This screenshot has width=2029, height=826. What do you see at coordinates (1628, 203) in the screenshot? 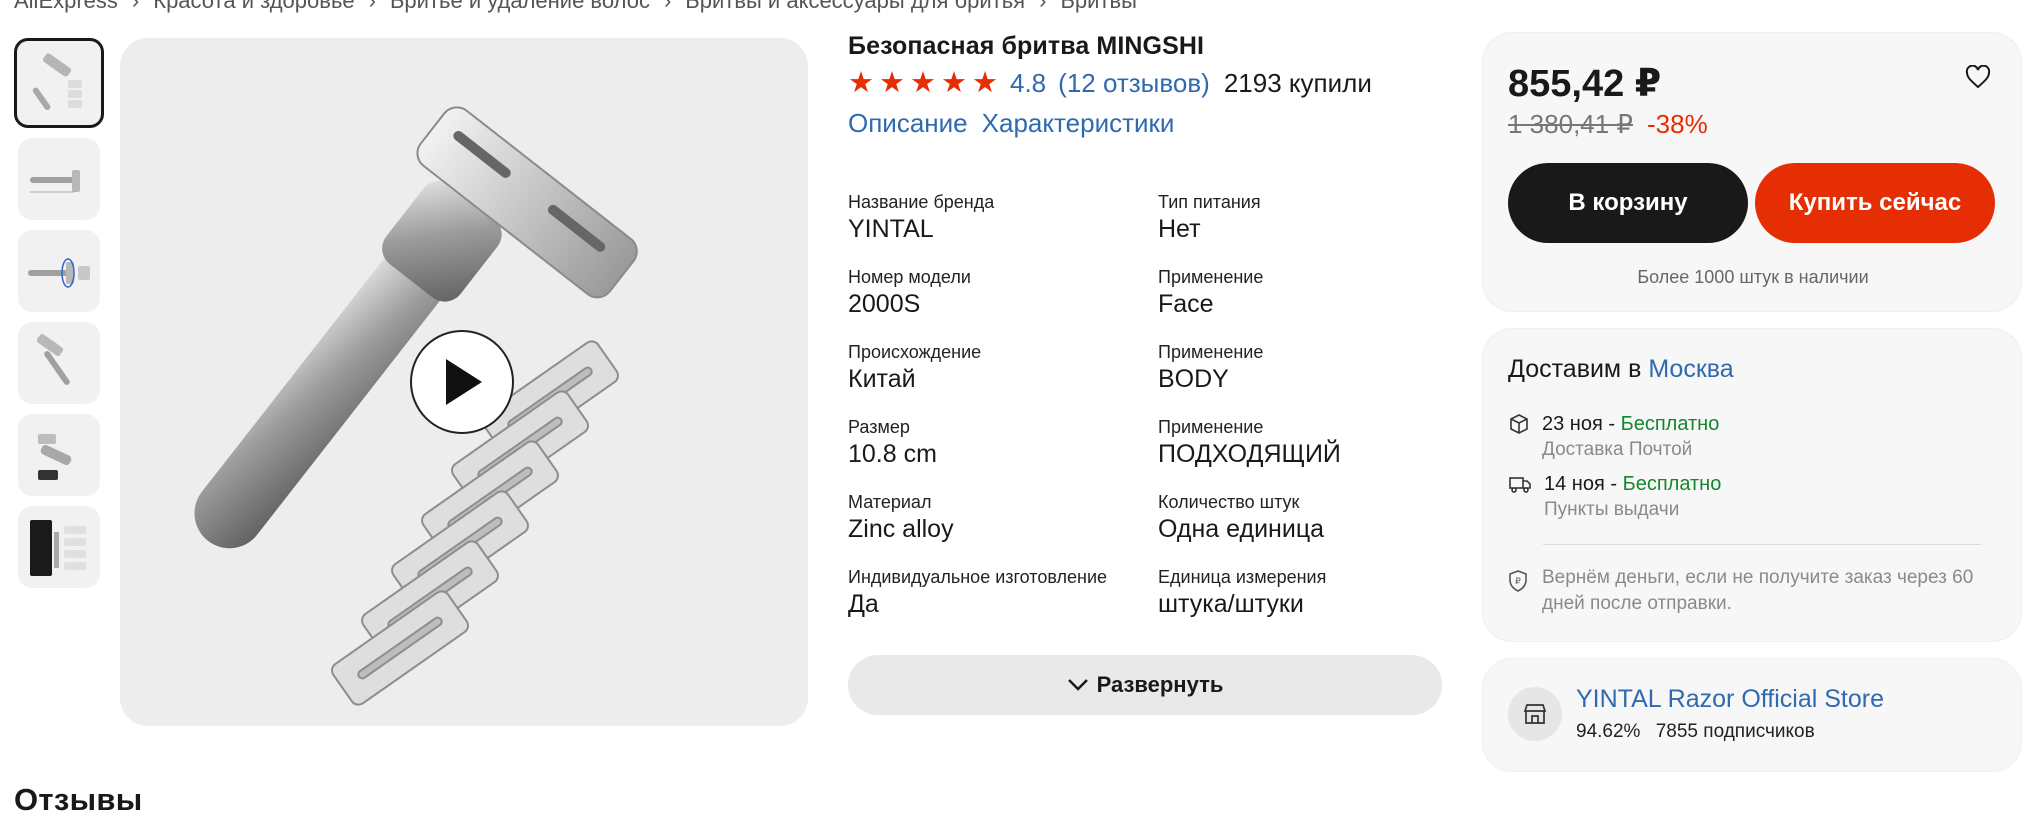
I see `add-to-cart-button: В корзину` at bounding box center [1628, 203].